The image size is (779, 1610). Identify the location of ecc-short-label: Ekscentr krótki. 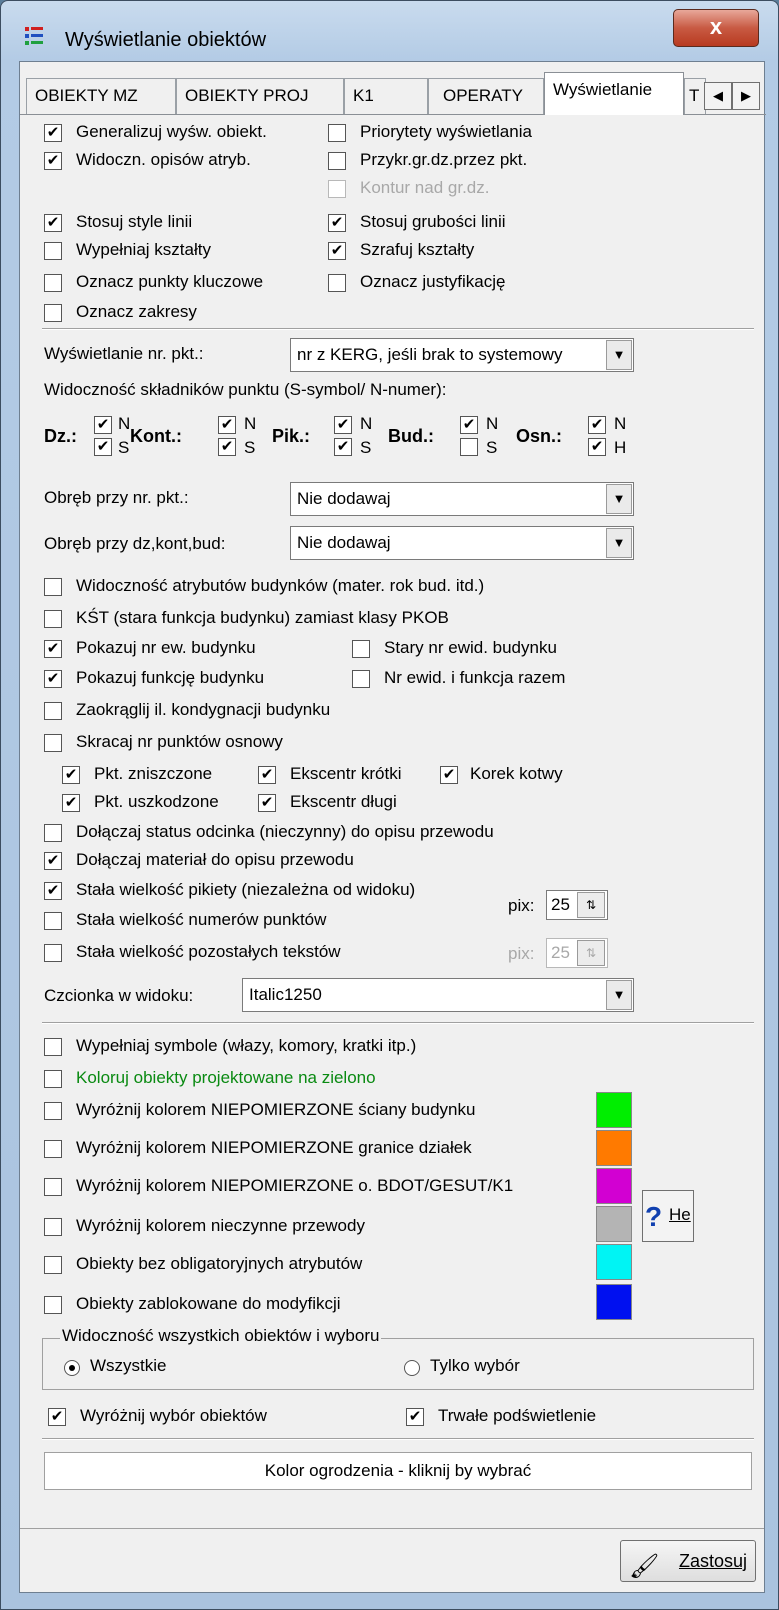
(346, 773).